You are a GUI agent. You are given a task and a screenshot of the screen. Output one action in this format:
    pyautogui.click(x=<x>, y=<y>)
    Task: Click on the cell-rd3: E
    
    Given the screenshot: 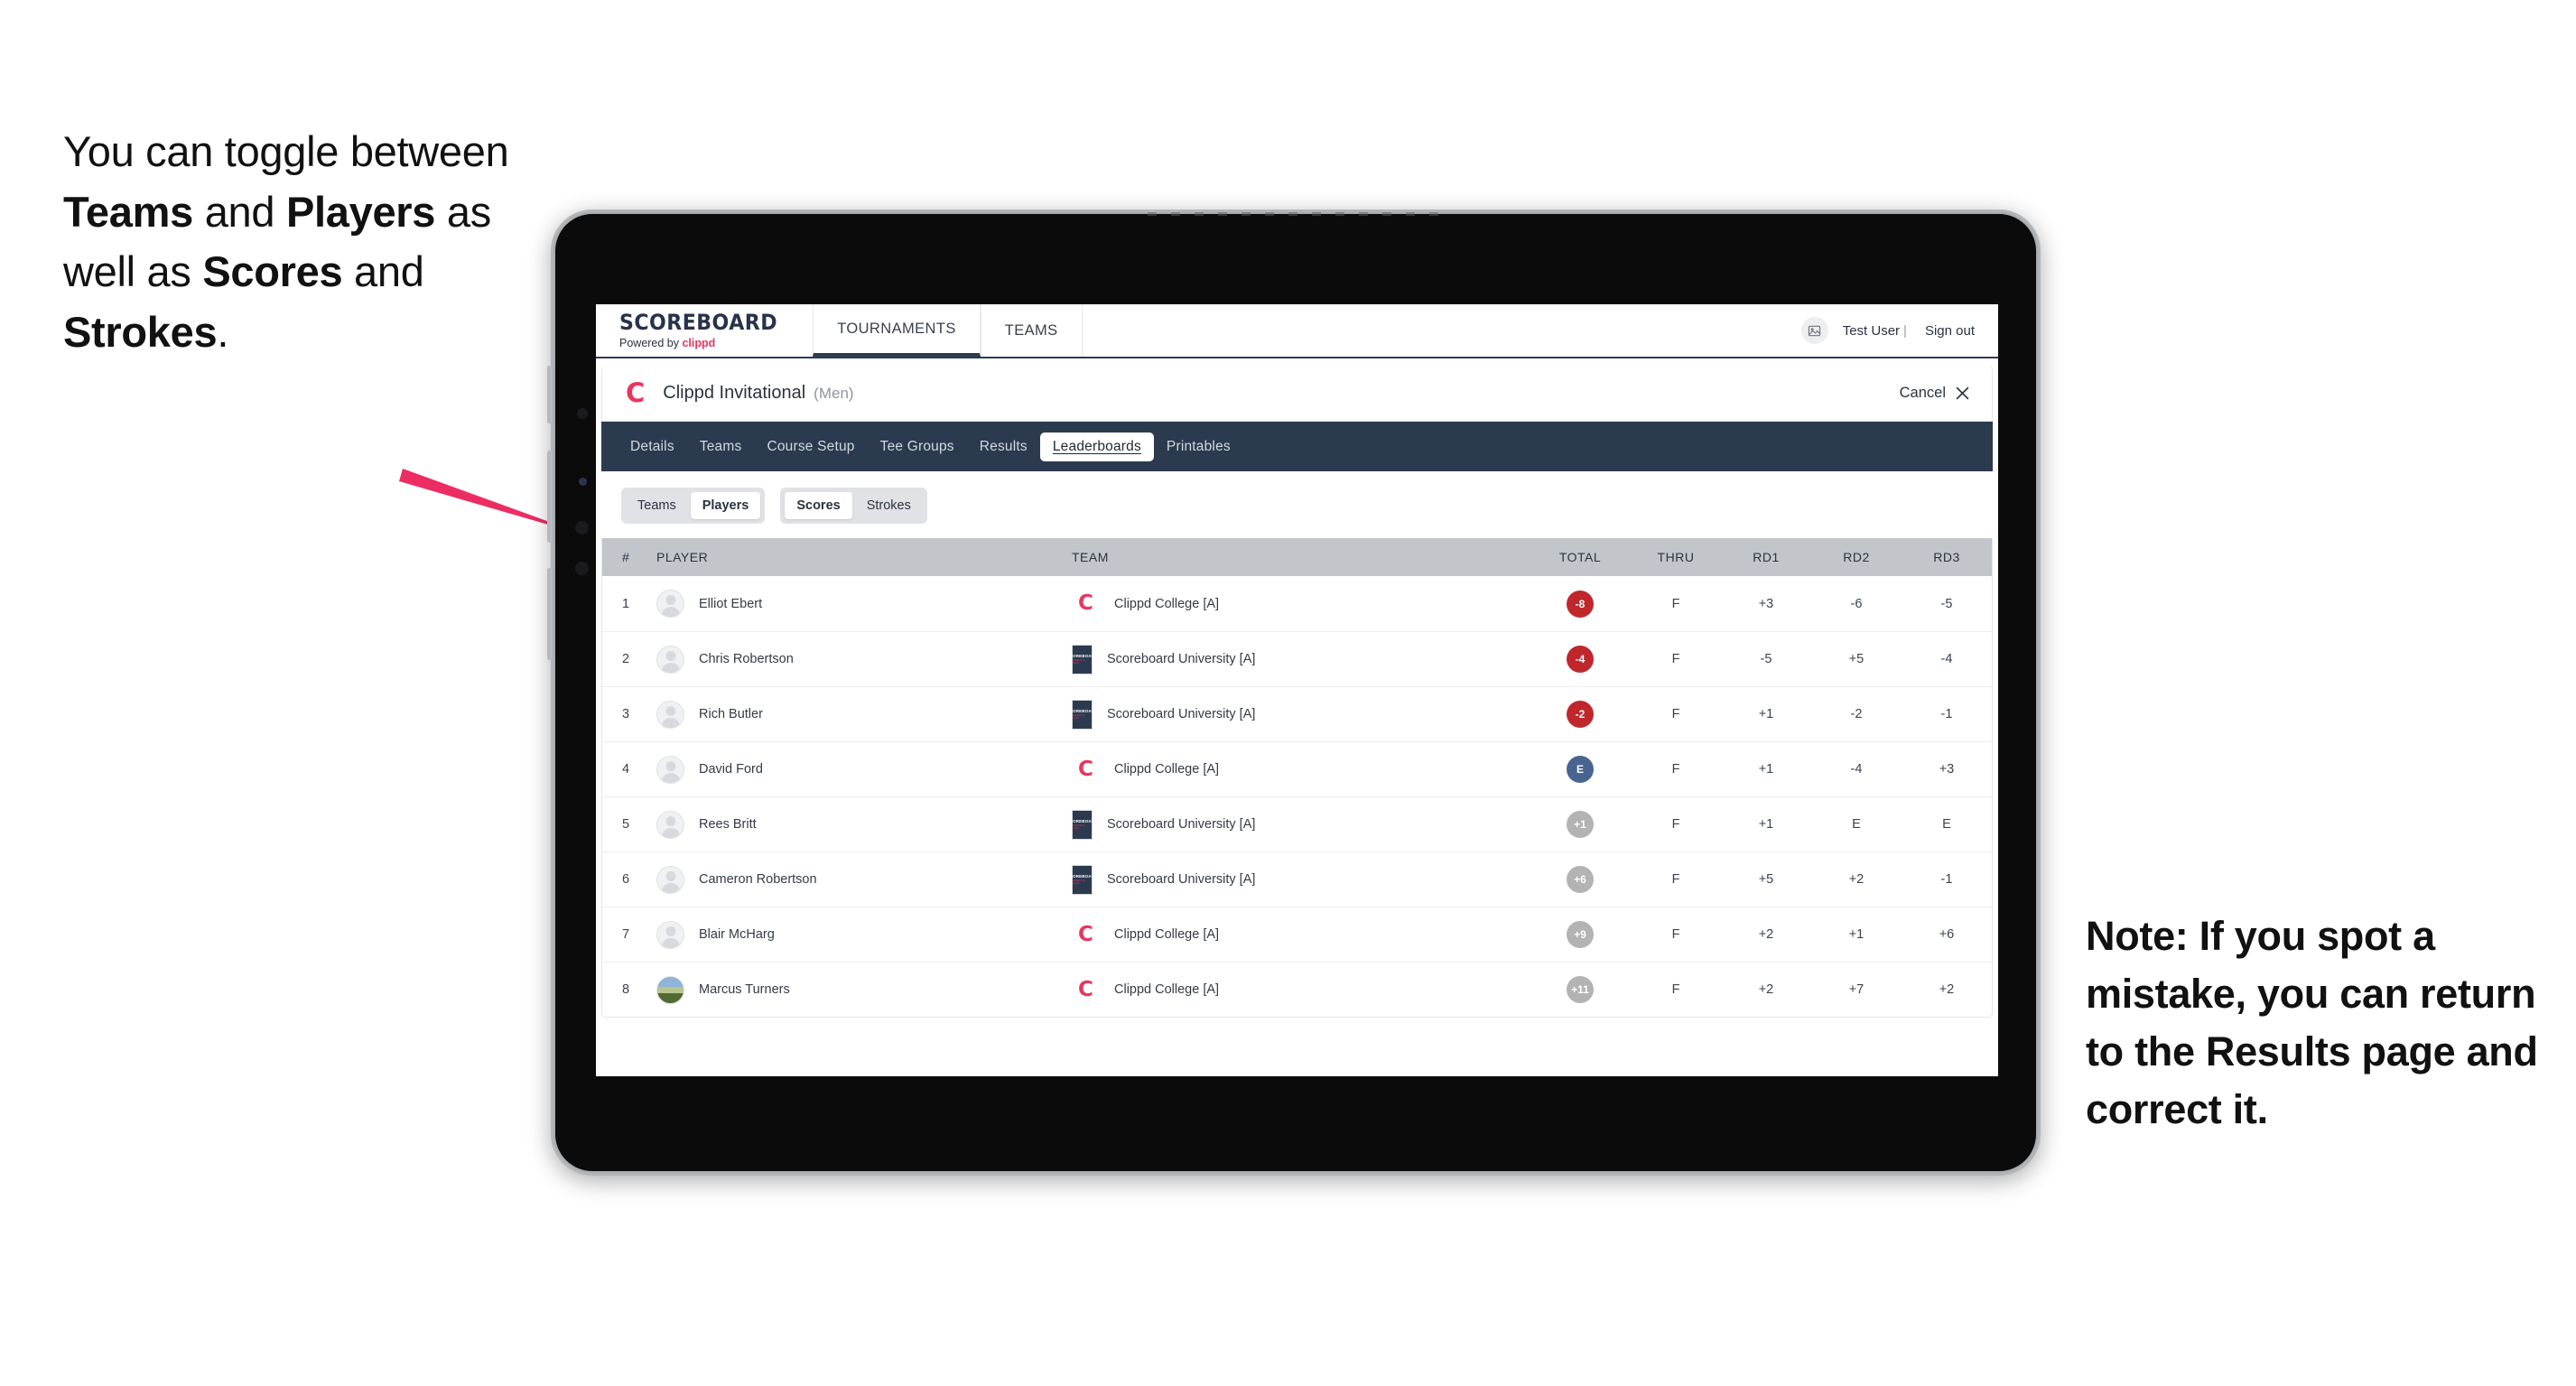 What is the action you would take?
    pyautogui.click(x=1946, y=824)
    